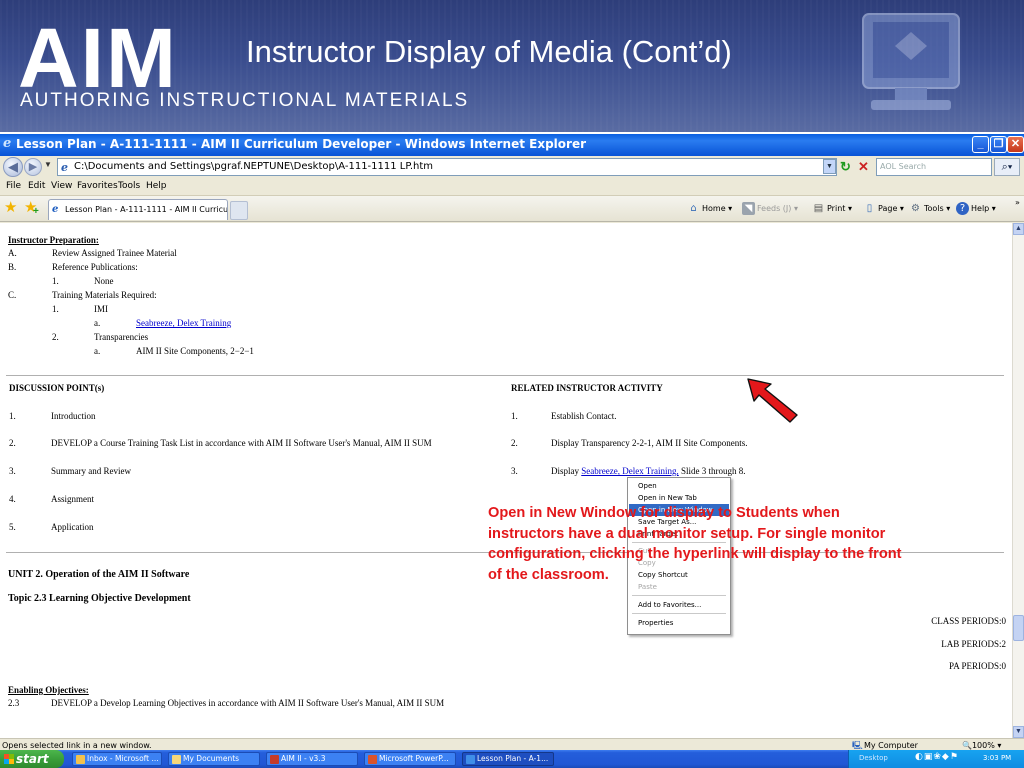 Image resolution: width=1024 pixels, height=768 pixels. Describe the element at coordinates (845, 166) in the screenshot. I see `refresh-icon: ↻` at that location.